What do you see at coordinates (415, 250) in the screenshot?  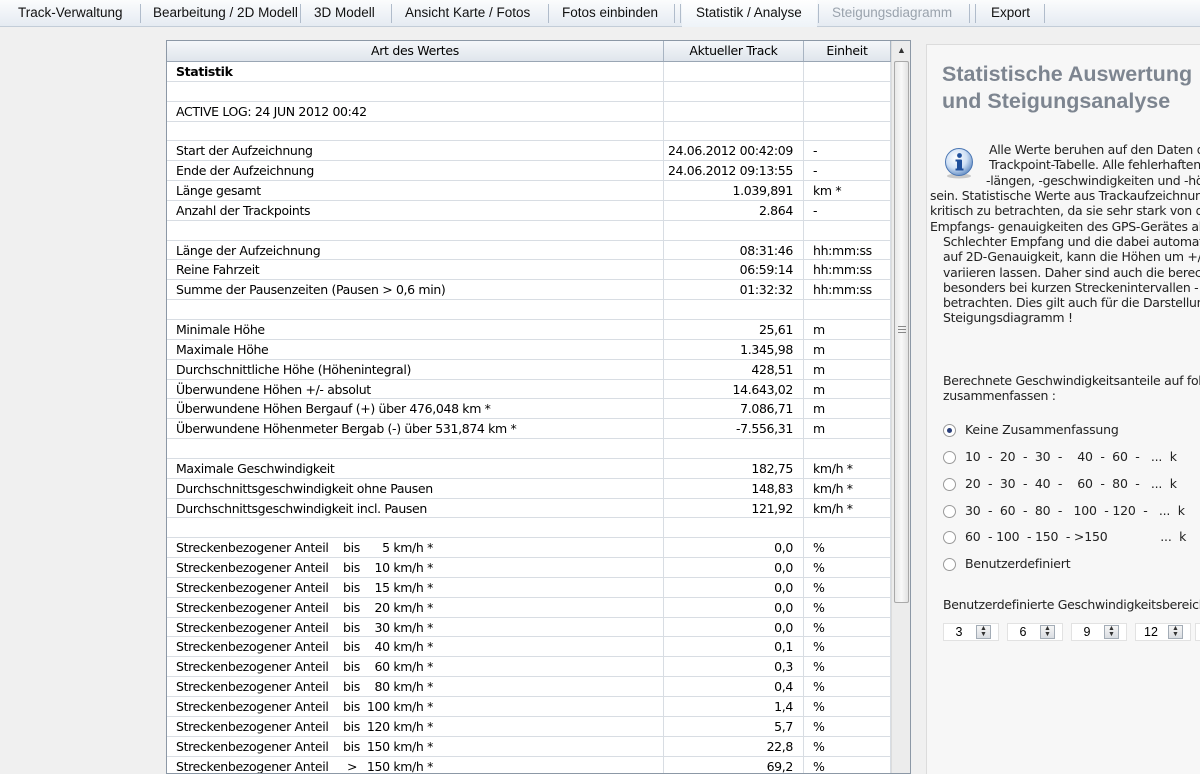 I see `cell-art-des-wertes: Länge der Aufzeichnung` at bounding box center [415, 250].